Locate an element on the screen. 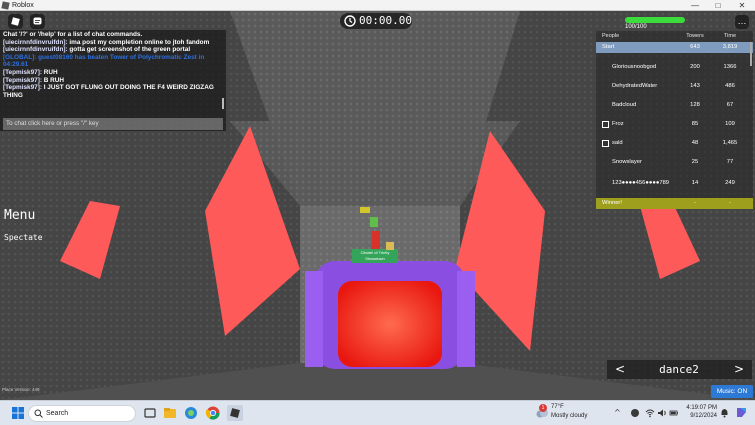 This screenshot has height=425, width=755. onedrive-icon is located at coordinates (635, 413).